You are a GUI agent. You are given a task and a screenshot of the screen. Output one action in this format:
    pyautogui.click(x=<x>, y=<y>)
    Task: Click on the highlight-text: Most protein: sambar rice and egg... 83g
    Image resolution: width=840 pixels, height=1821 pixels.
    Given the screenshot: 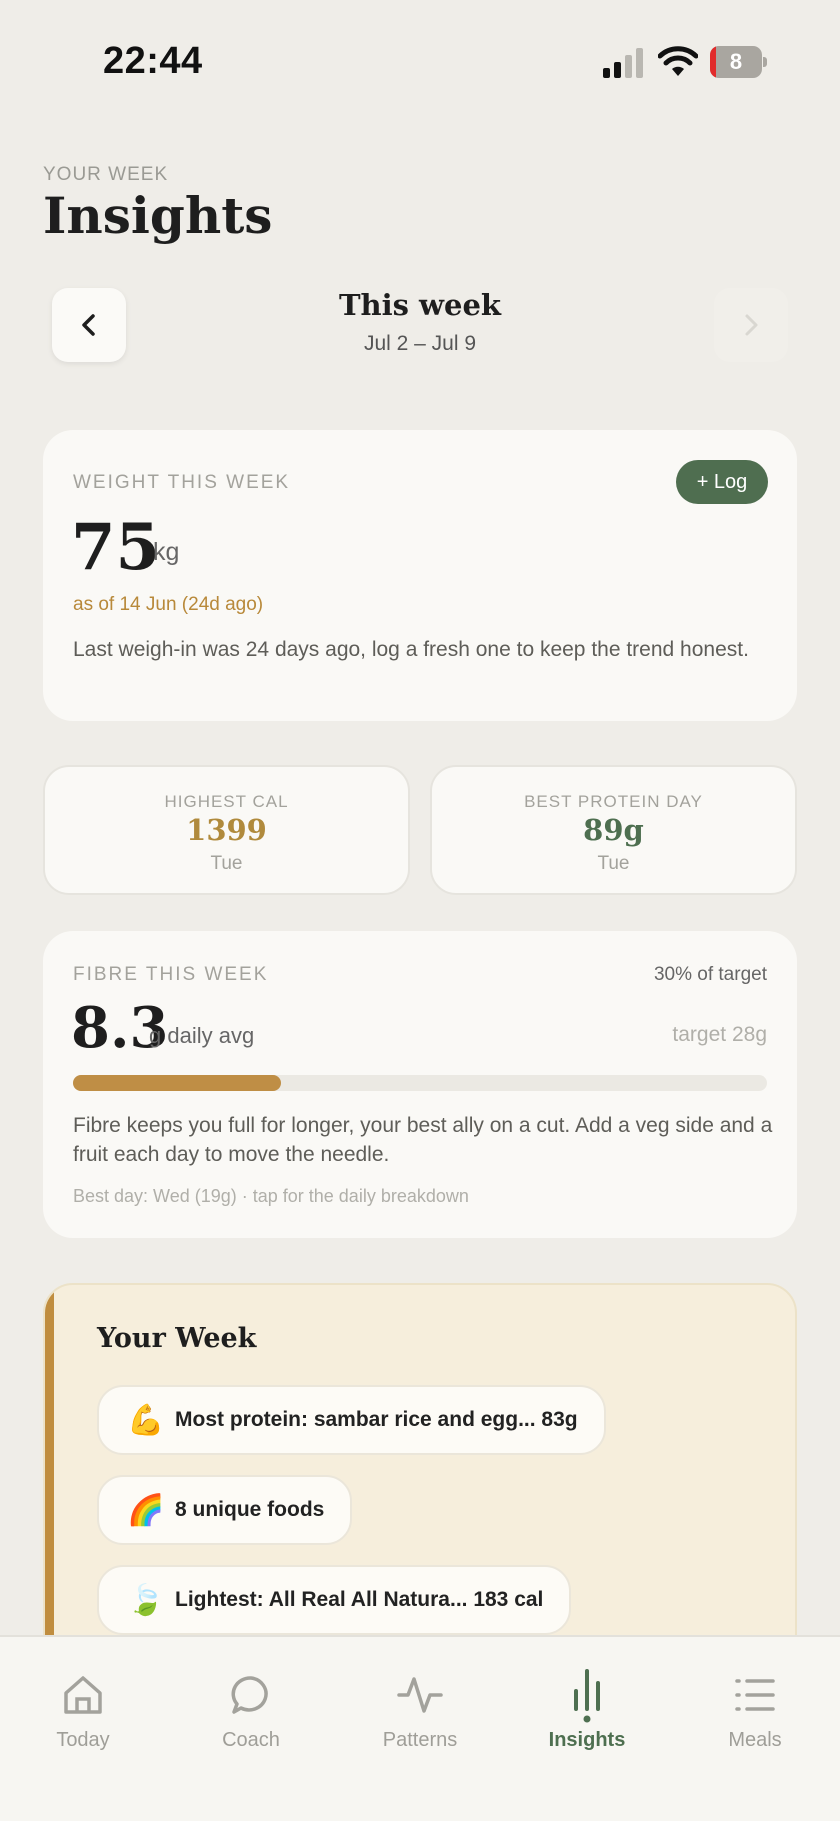 What is the action you would take?
    pyautogui.click(x=376, y=1419)
    